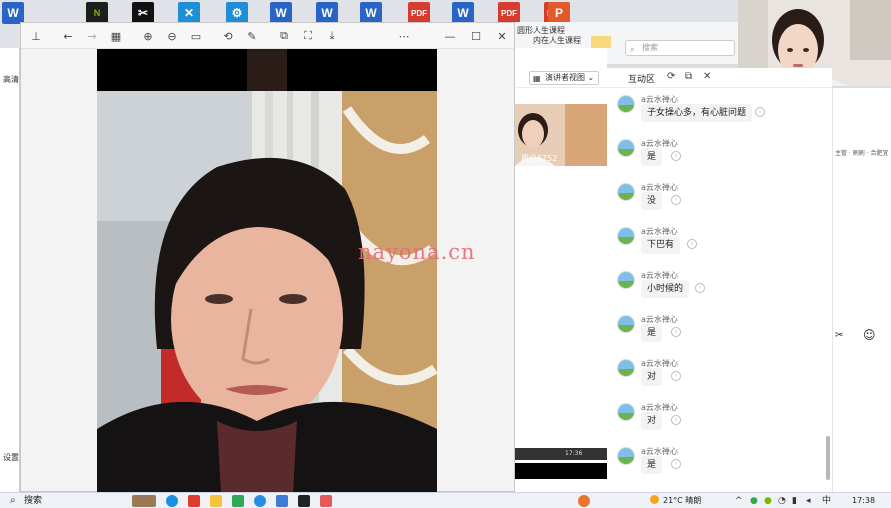 The width and height of the screenshot is (891, 508). Describe the element at coordinates (808, 501) in the screenshot. I see `volume-icon: ◂` at that location.